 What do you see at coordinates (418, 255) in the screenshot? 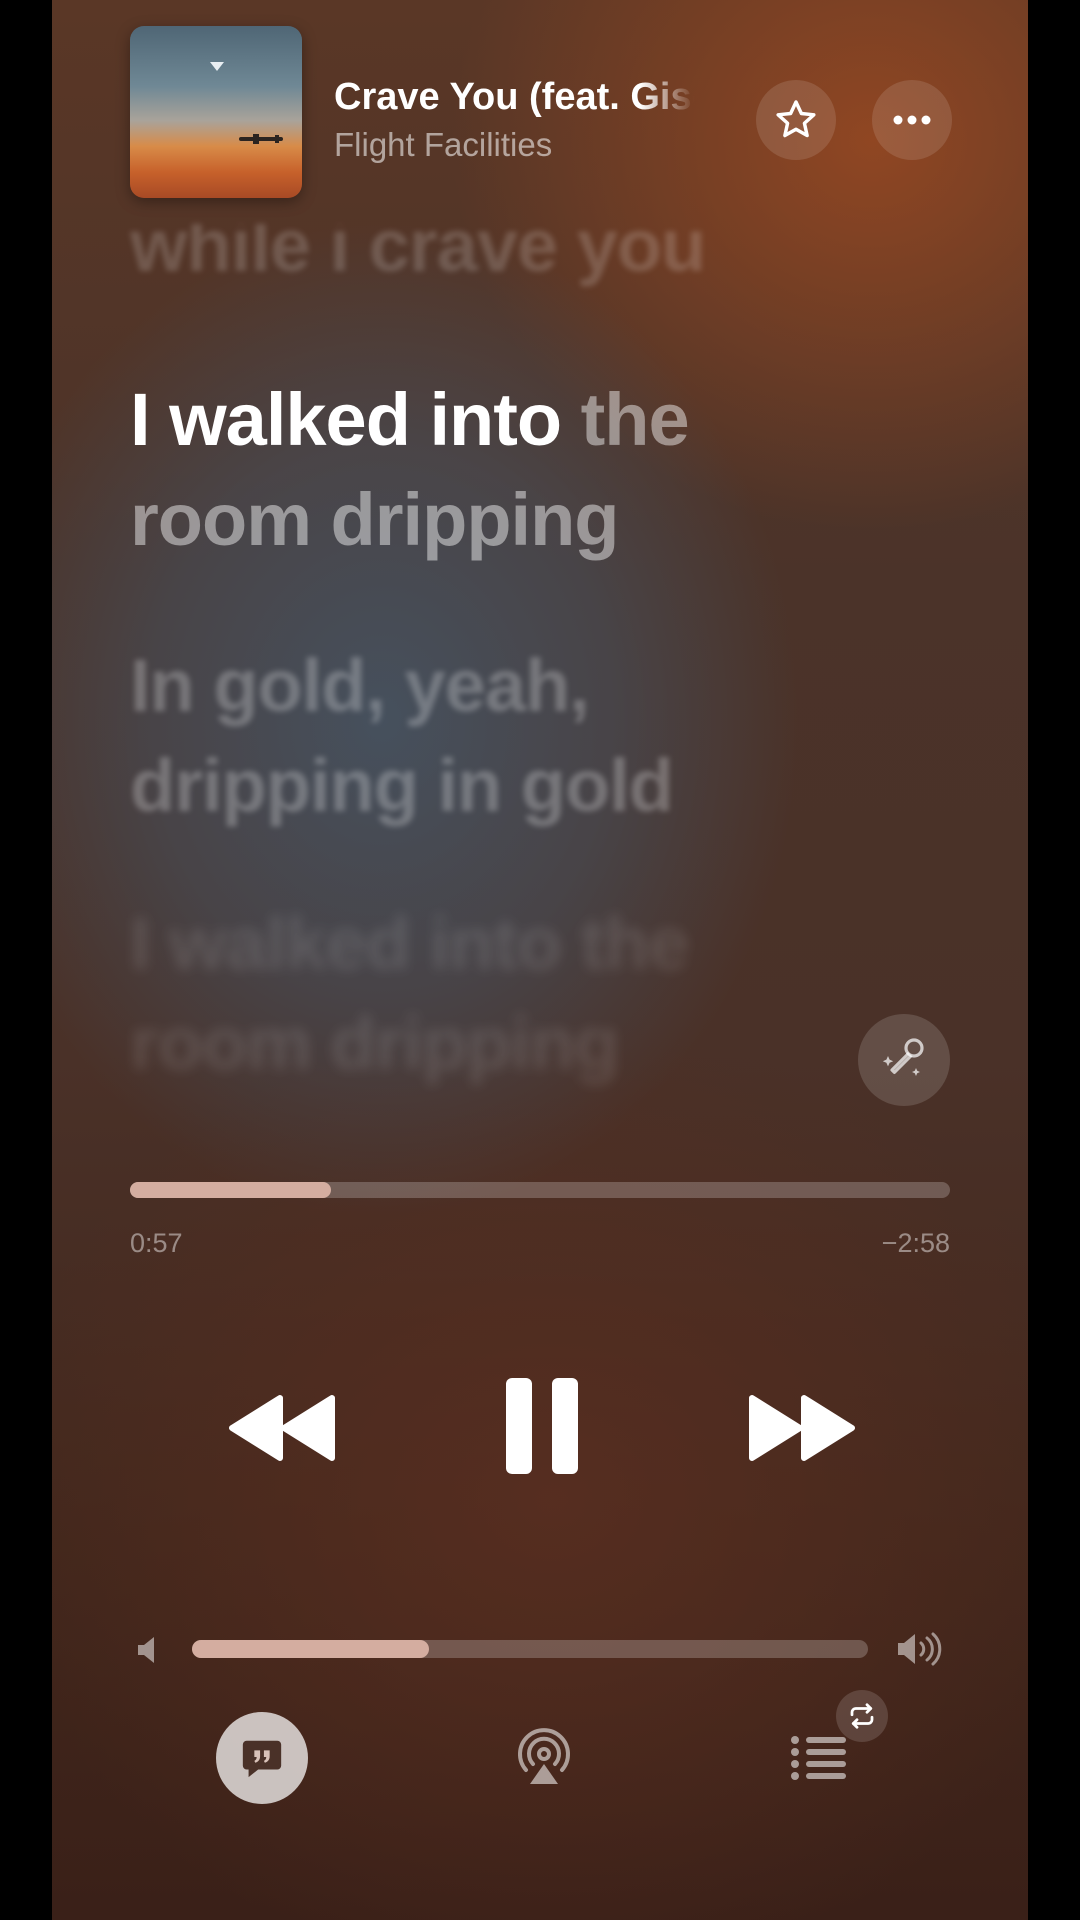
I see `lyric-text-previous: while i crave you` at bounding box center [418, 255].